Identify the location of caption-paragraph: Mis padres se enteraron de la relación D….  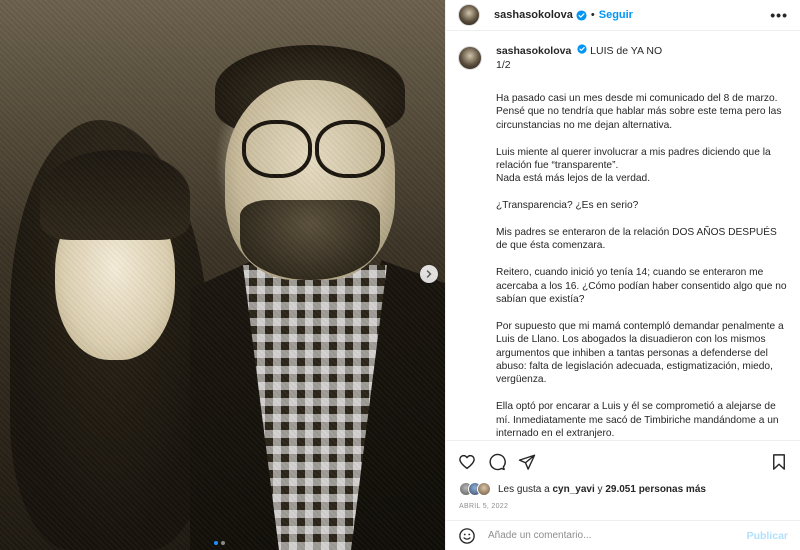
(636, 239).